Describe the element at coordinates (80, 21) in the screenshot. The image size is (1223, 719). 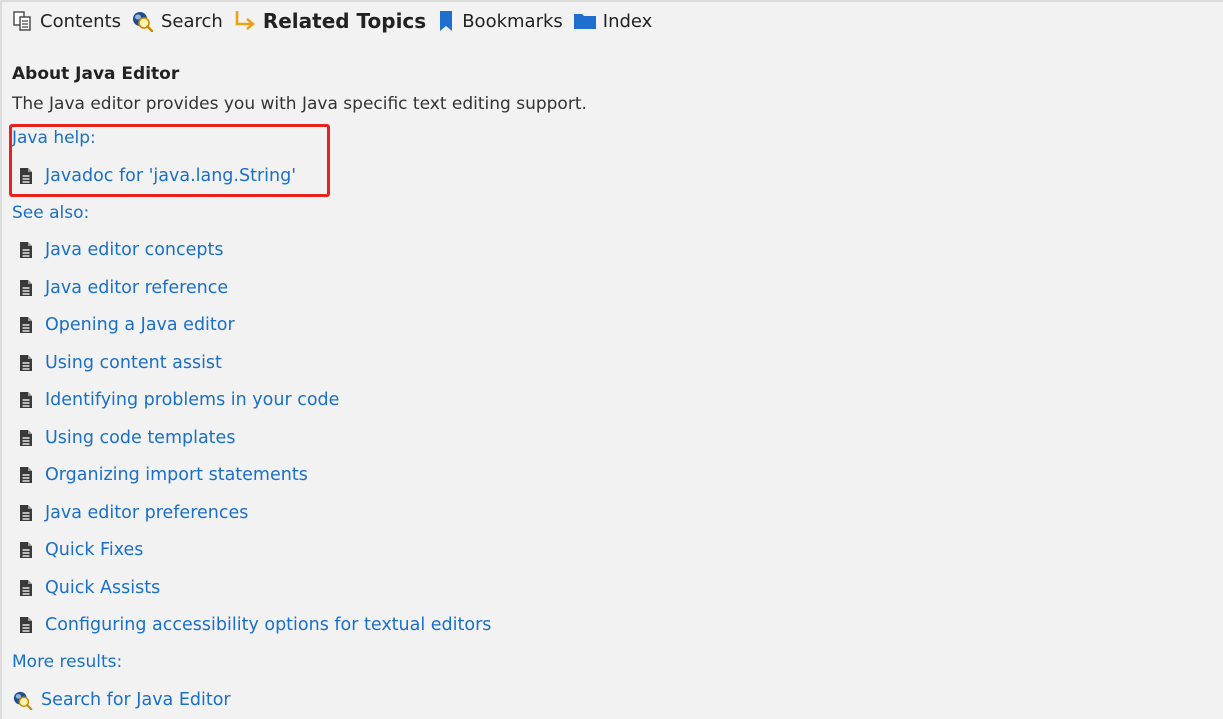
I see `tab-label: Contents` at that location.